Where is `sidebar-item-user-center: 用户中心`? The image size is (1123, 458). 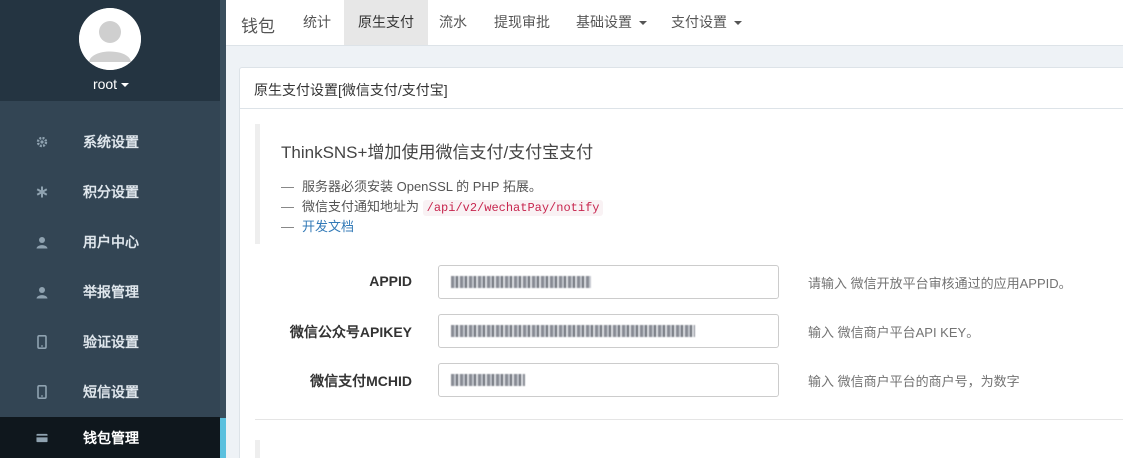
sidebar-item-user-center: 用户中心 is located at coordinates (111, 242).